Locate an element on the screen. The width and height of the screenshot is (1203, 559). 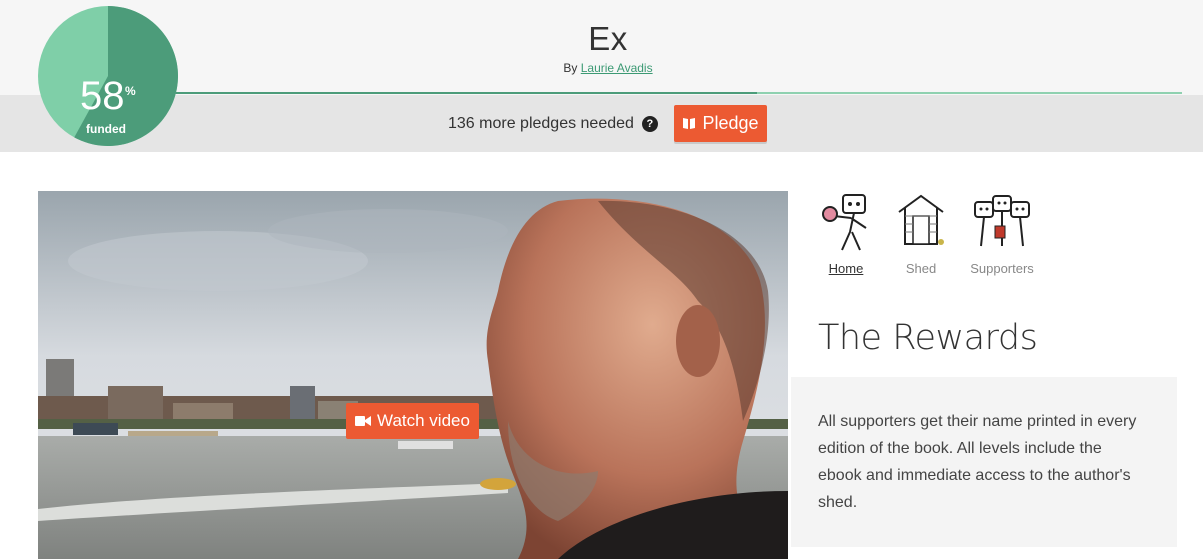
funding-percent: 58 is located at coordinates (102, 96).